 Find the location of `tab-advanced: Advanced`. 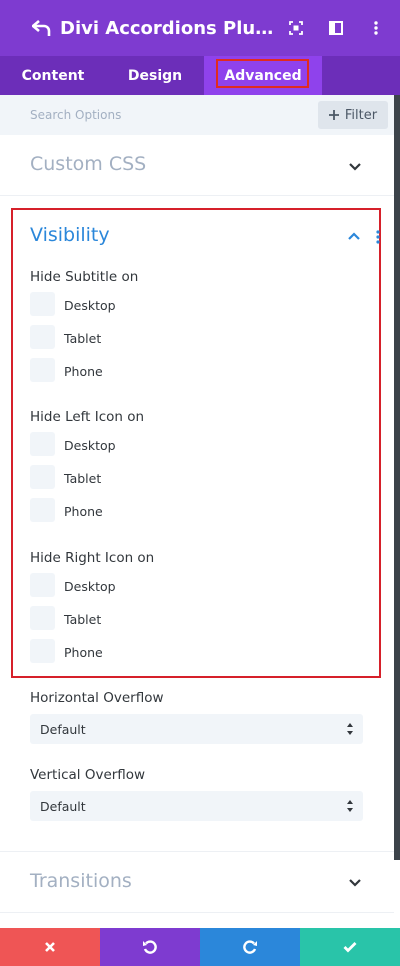

tab-advanced: Advanced is located at coordinates (263, 75).